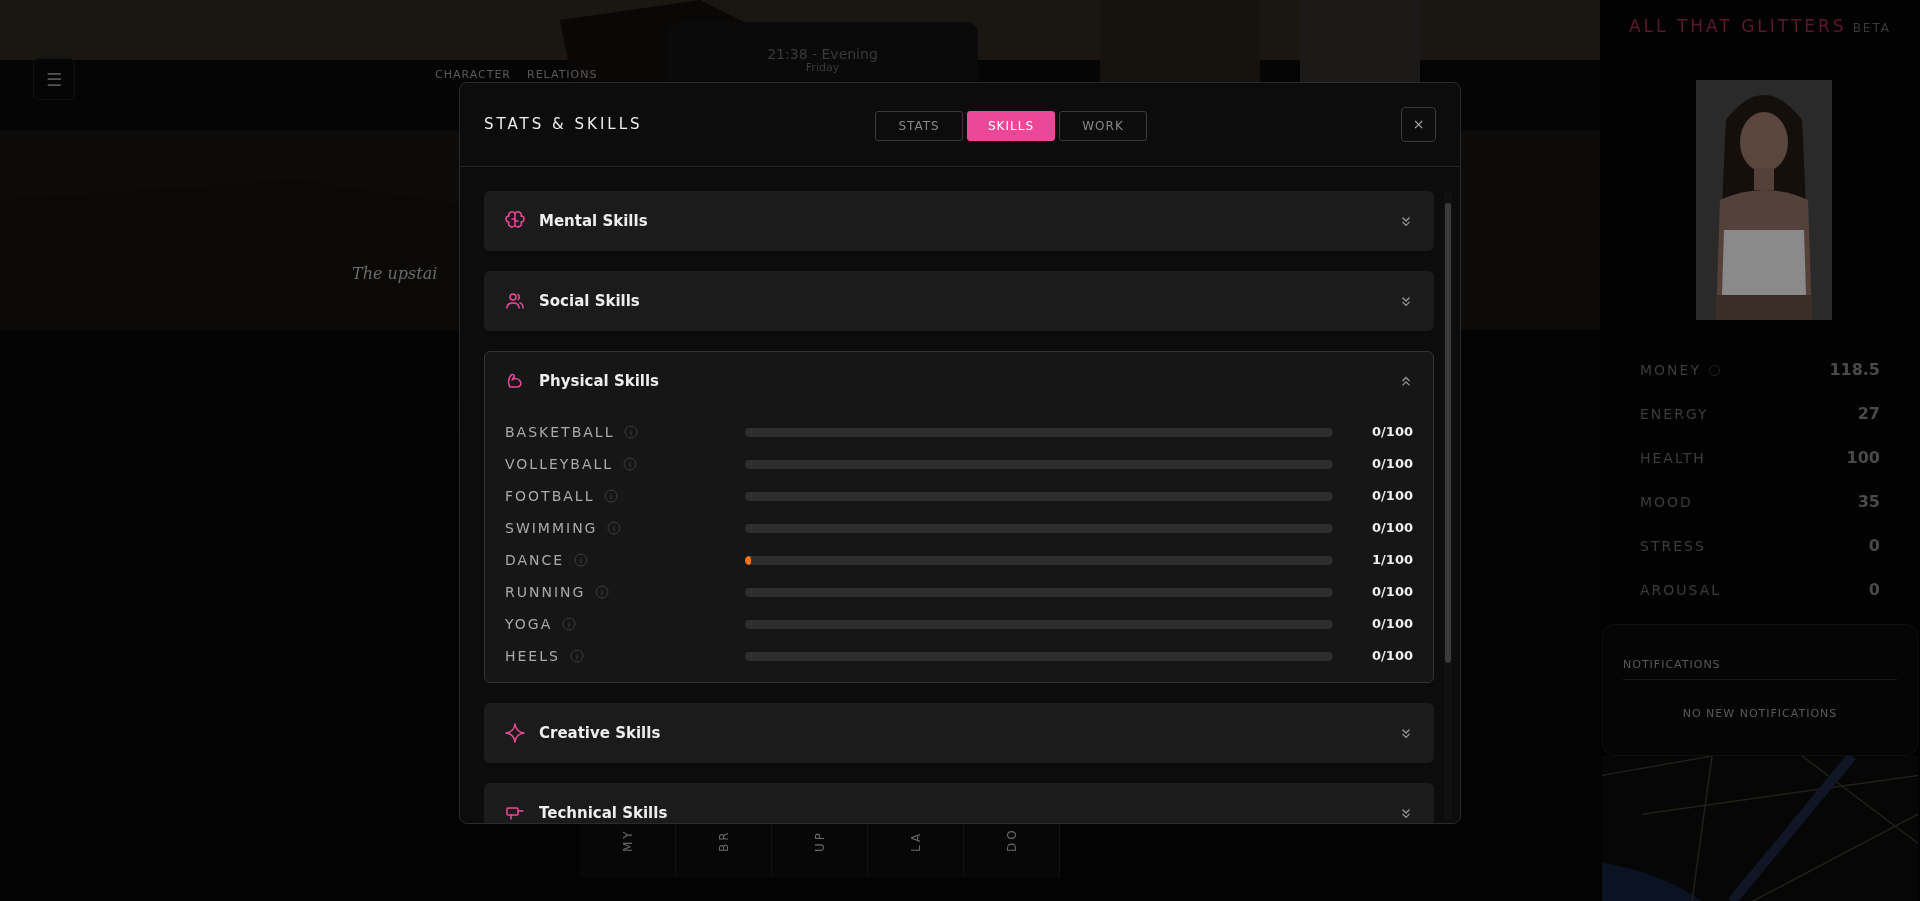 The height and width of the screenshot is (901, 1920). I want to click on stat-label: AROUSAL, so click(1681, 589).